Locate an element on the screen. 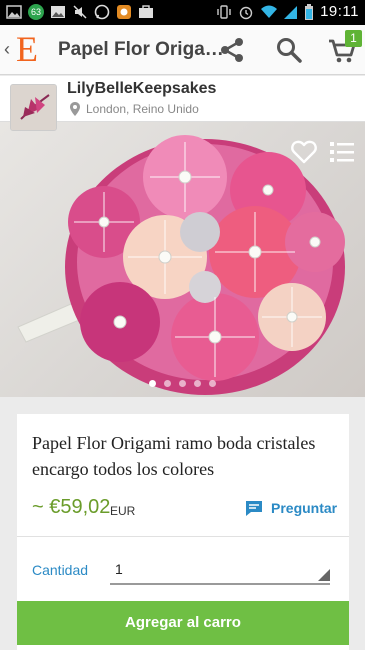 The image size is (365, 650). image-icon is located at coordinates (58, 12).